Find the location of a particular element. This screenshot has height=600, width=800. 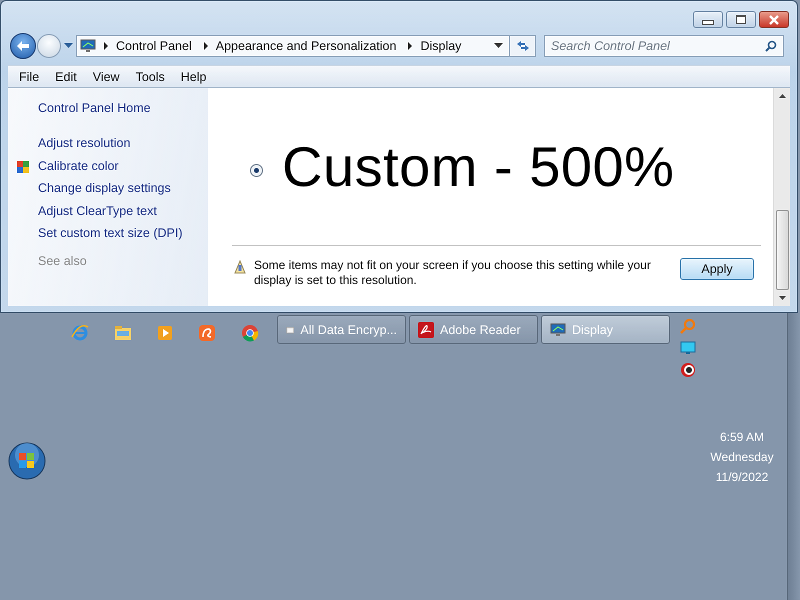

sidebar-link: Calibrate color is located at coordinates (78, 165).